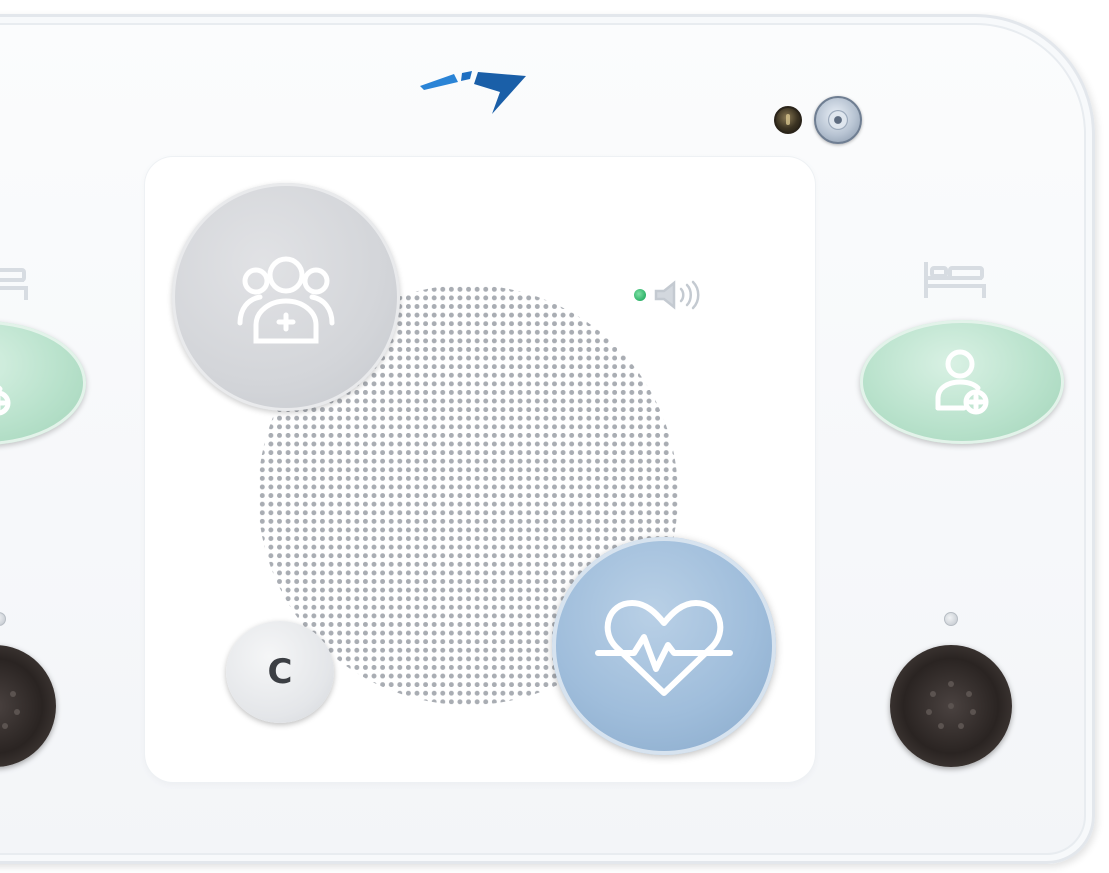 The width and height of the screenshot is (1109, 873). What do you see at coordinates (951, 619) in the screenshot?
I see `jack-indicator-right` at bounding box center [951, 619].